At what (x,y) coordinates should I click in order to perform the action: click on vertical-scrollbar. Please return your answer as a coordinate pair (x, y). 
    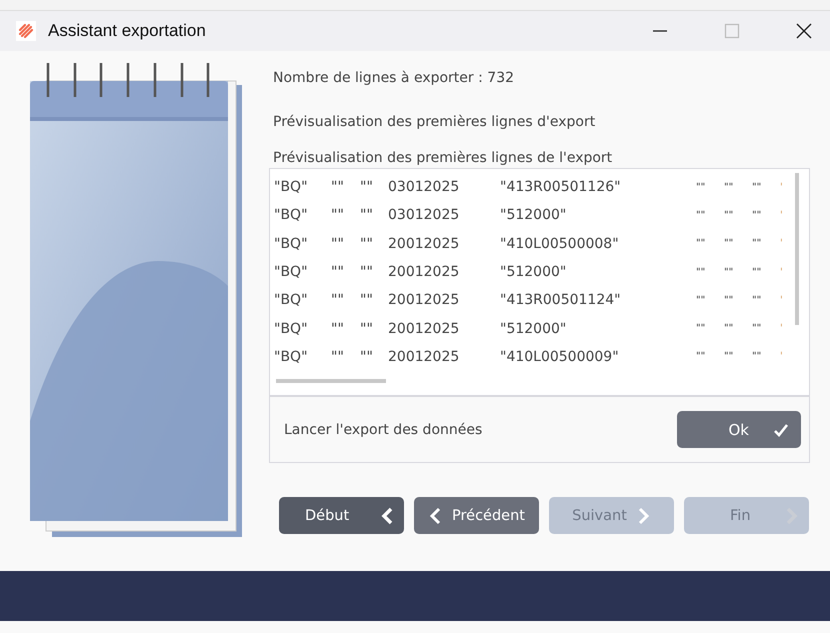
    Looking at the image, I should click on (797, 249).